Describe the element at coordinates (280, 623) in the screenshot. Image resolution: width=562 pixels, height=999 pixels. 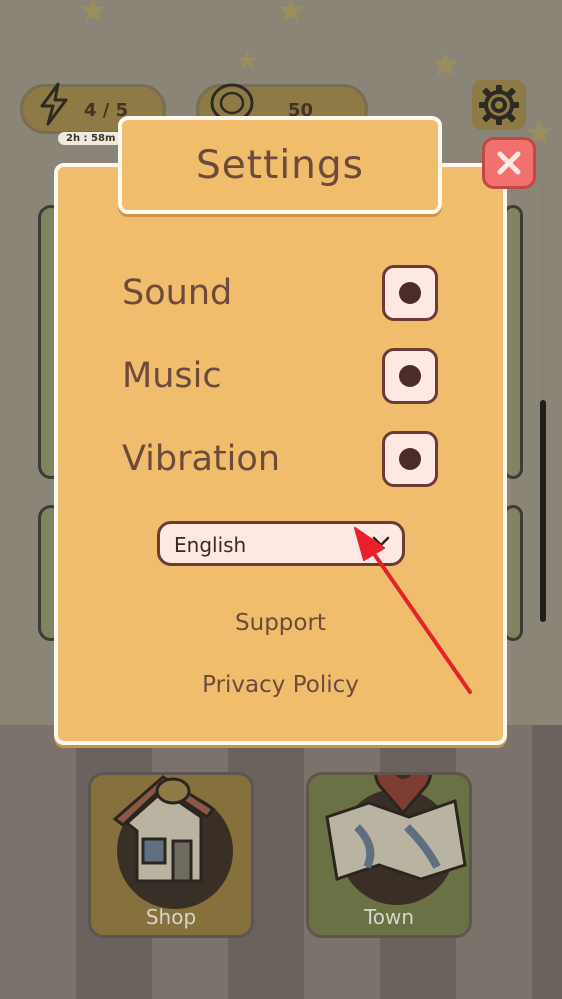
I see `support-link: Support` at that location.